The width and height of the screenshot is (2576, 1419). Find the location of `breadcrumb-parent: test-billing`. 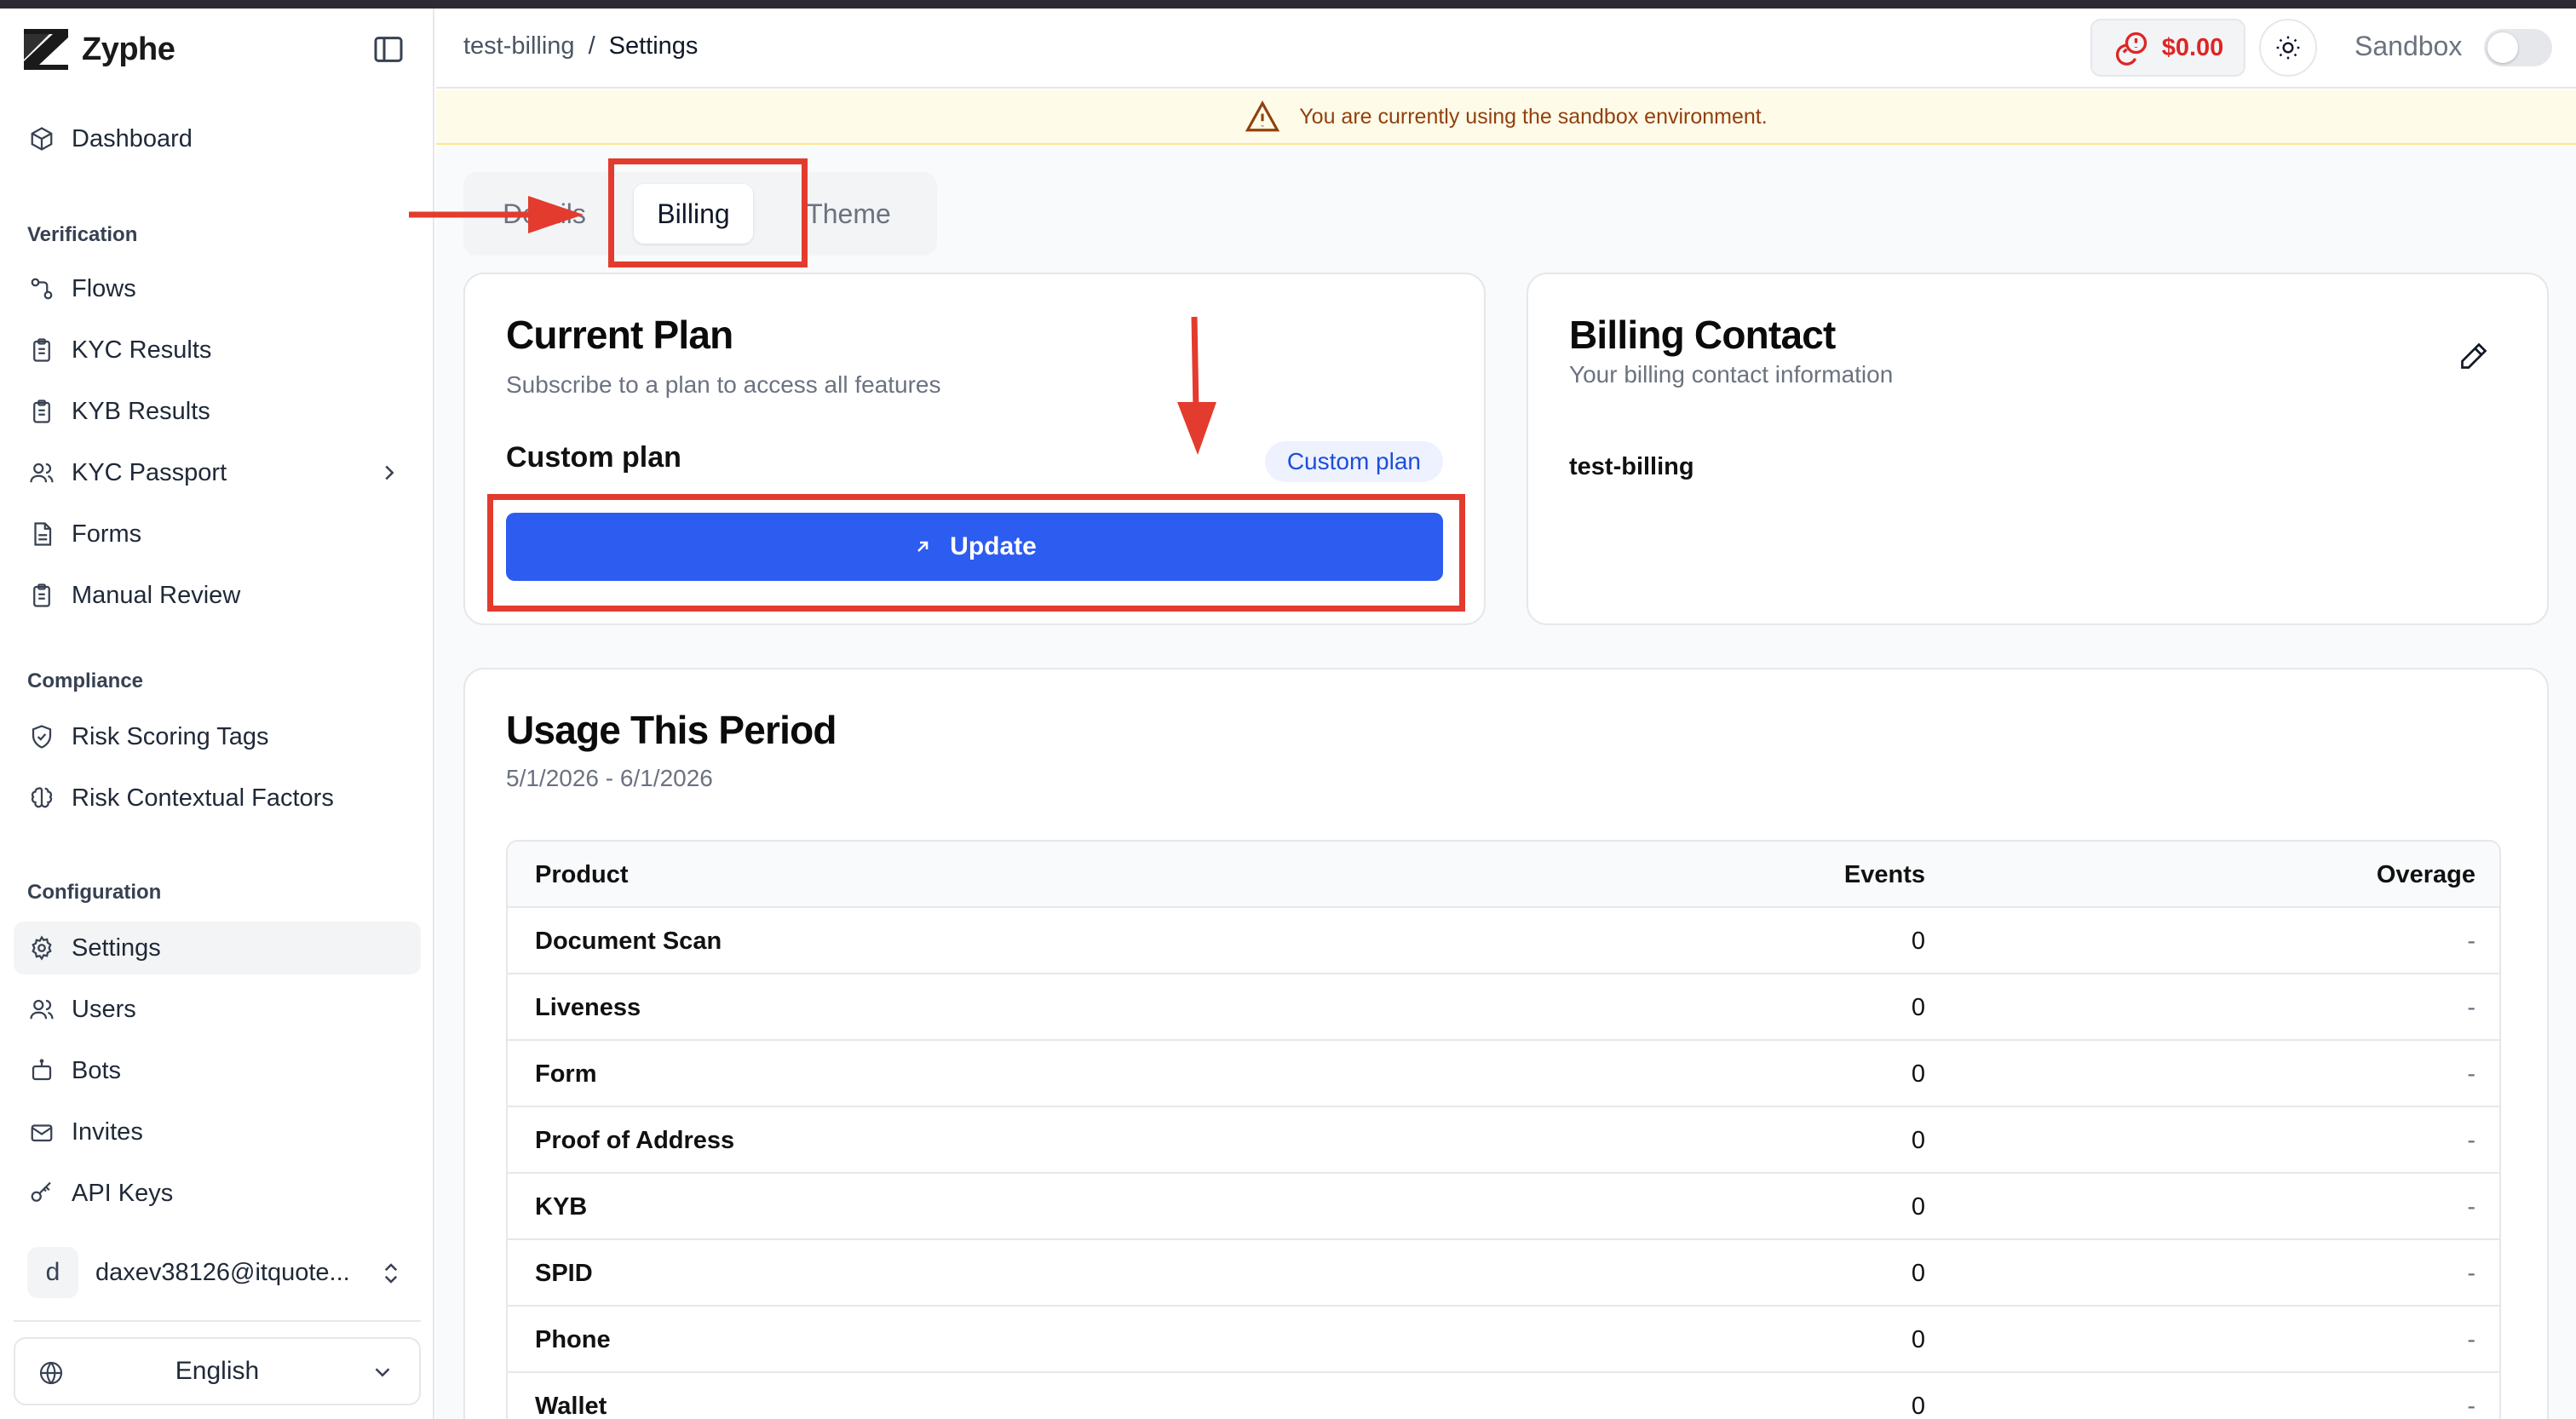

breadcrumb-parent: test-billing is located at coordinates (519, 46).